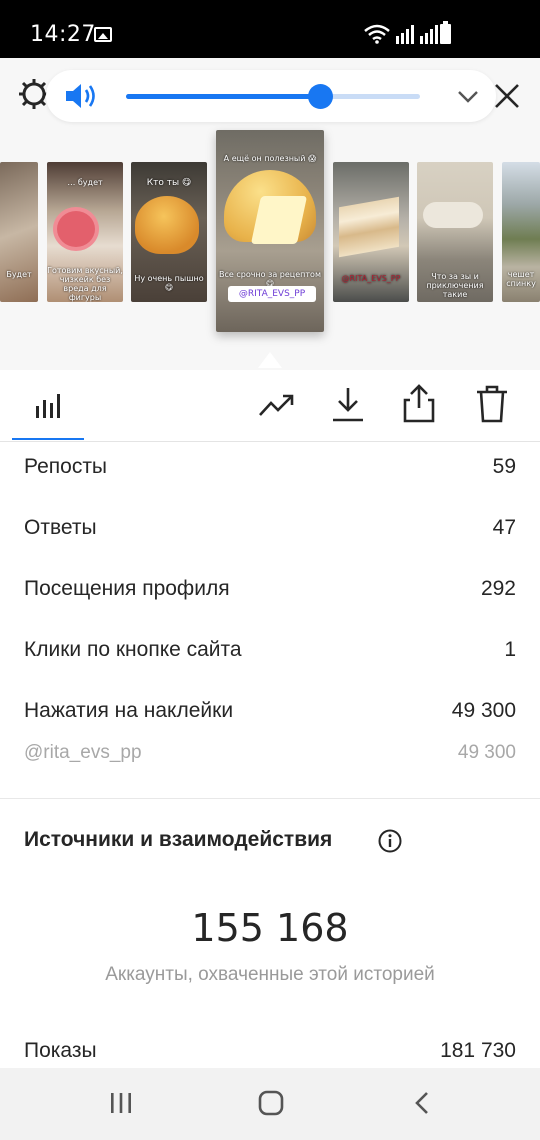 The image size is (540, 1140). I want to click on story-caption: Ну очень пышно 😋, so click(169, 283).